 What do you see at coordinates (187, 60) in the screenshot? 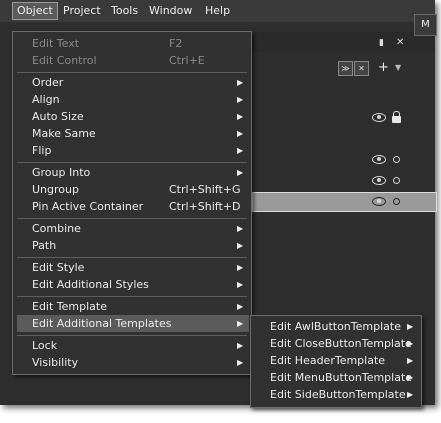
I see `menu-item-shortcut: Ctrl+E` at bounding box center [187, 60].